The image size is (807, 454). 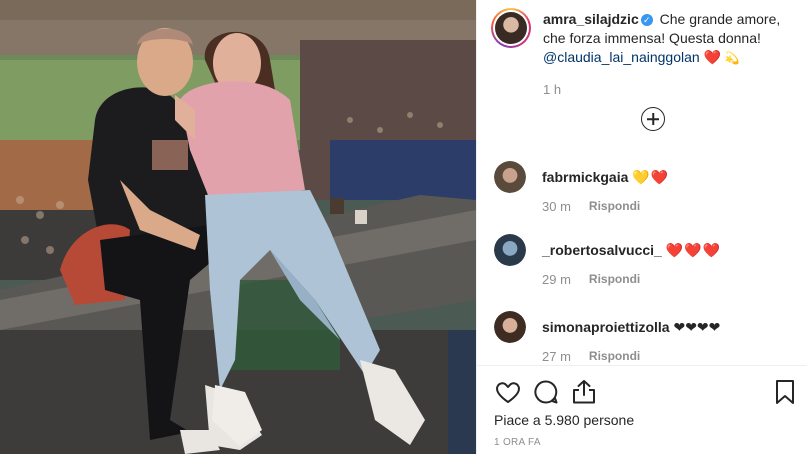 What do you see at coordinates (641, 365) in the screenshot?
I see `actions-divider` at bounding box center [641, 365].